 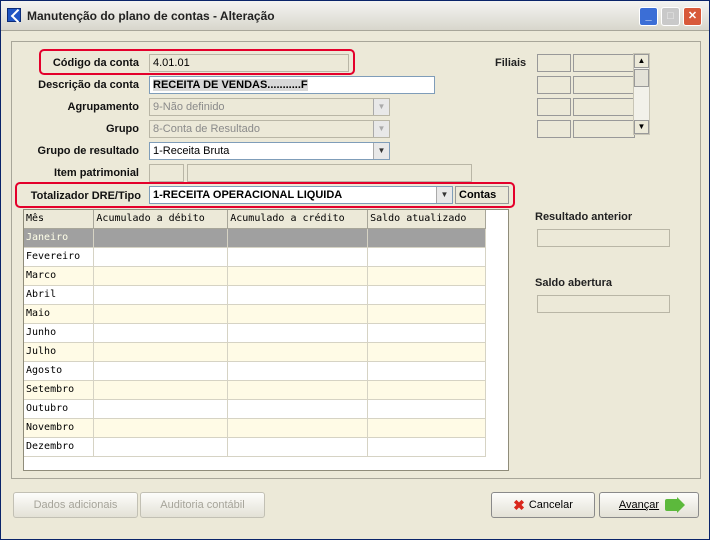 What do you see at coordinates (482, 195) in the screenshot?
I see `contas-button: Contas` at bounding box center [482, 195].